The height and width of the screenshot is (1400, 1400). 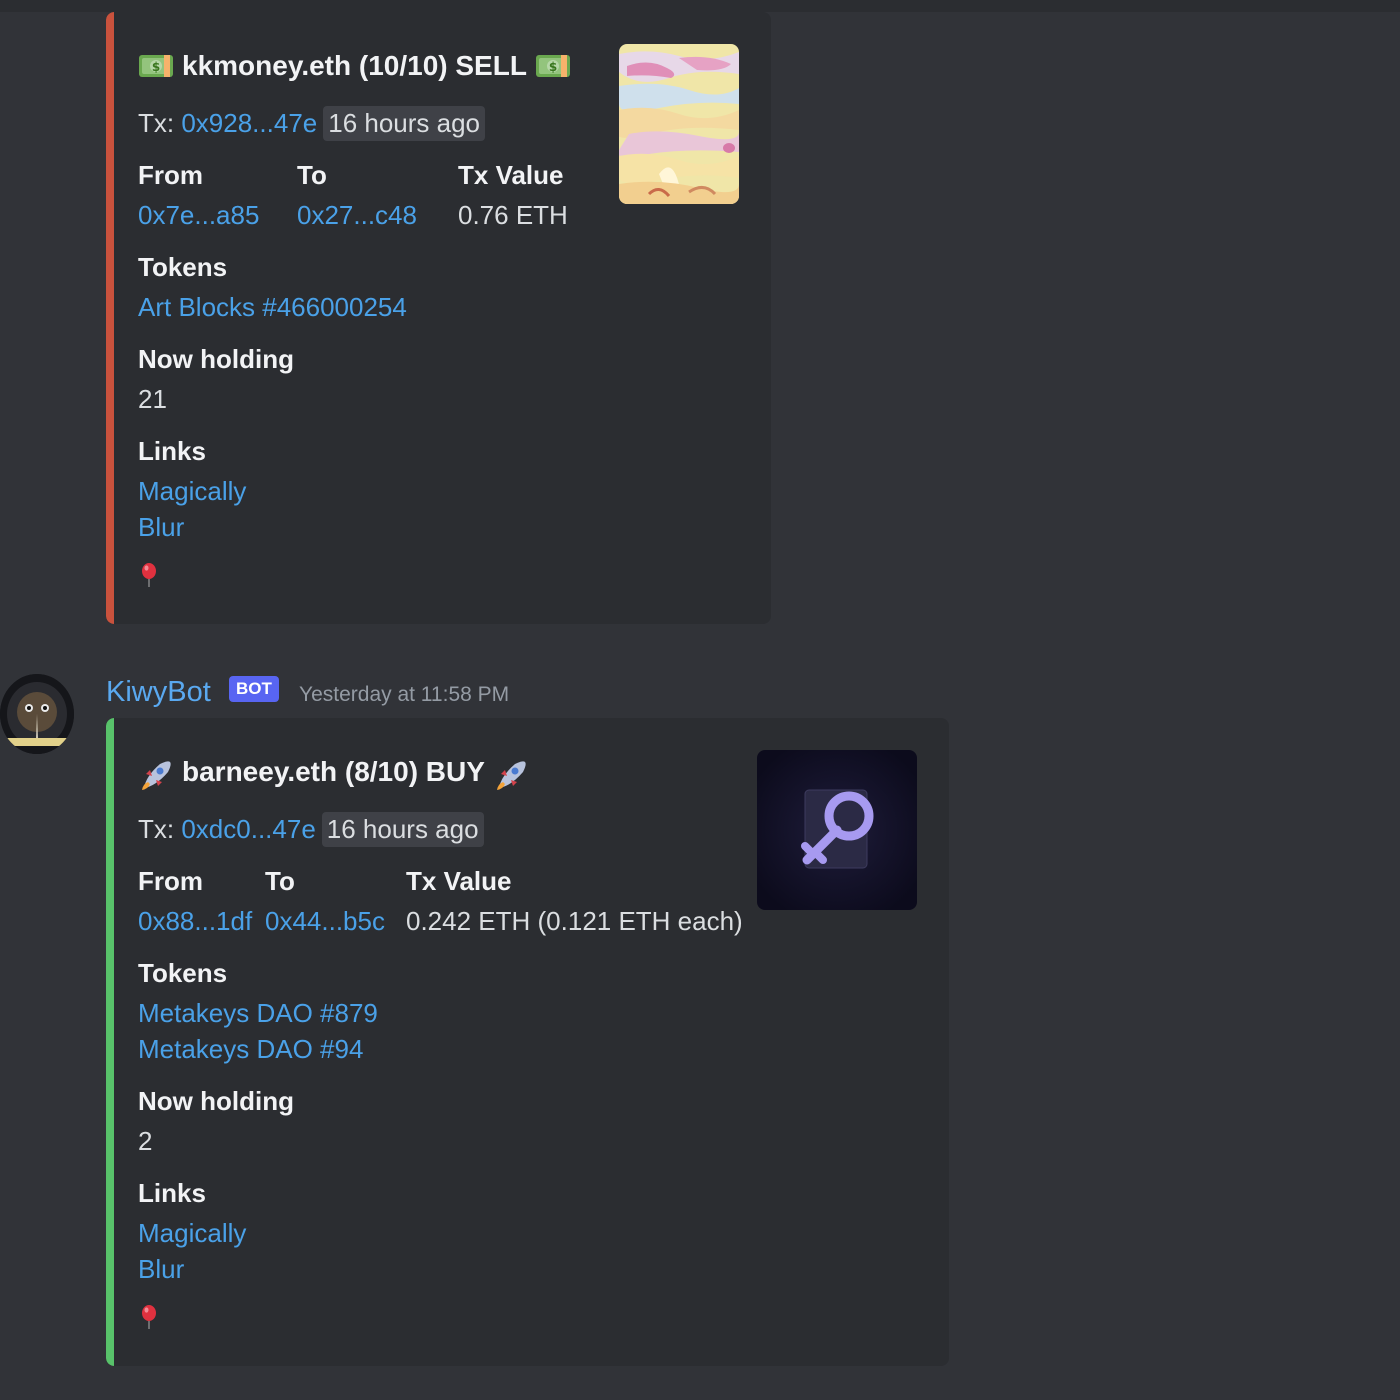 What do you see at coordinates (145, 1141) in the screenshot?
I see `now-holding-value: 2` at bounding box center [145, 1141].